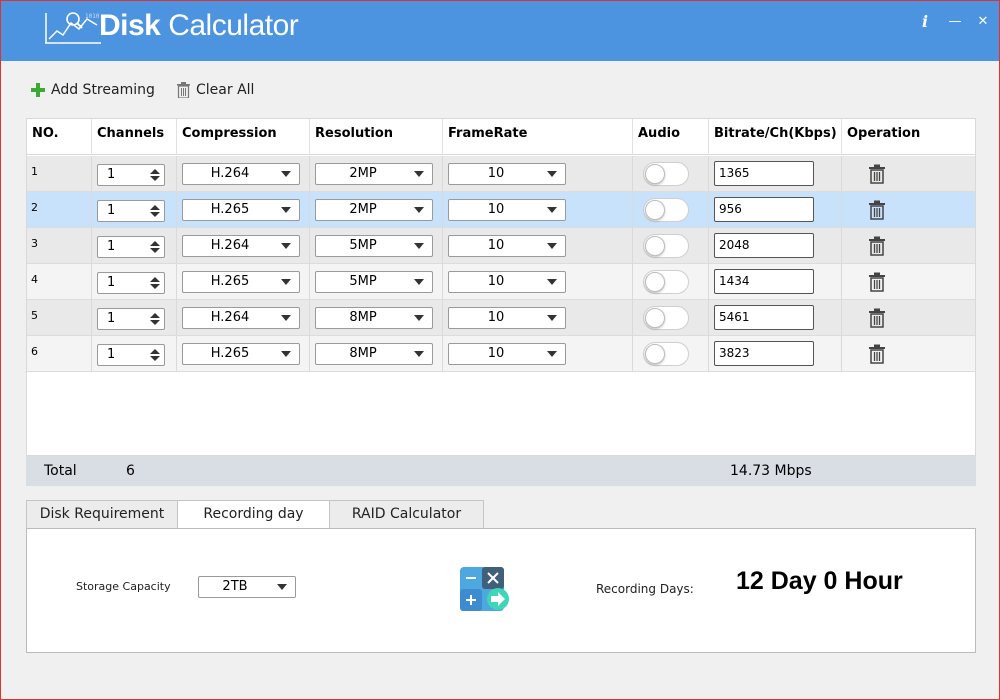 The height and width of the screenshot is (700, 1000). Describe the element at coordinates (764, 245) in the screenshot. I see `bitrate-input: 2048` at that location.